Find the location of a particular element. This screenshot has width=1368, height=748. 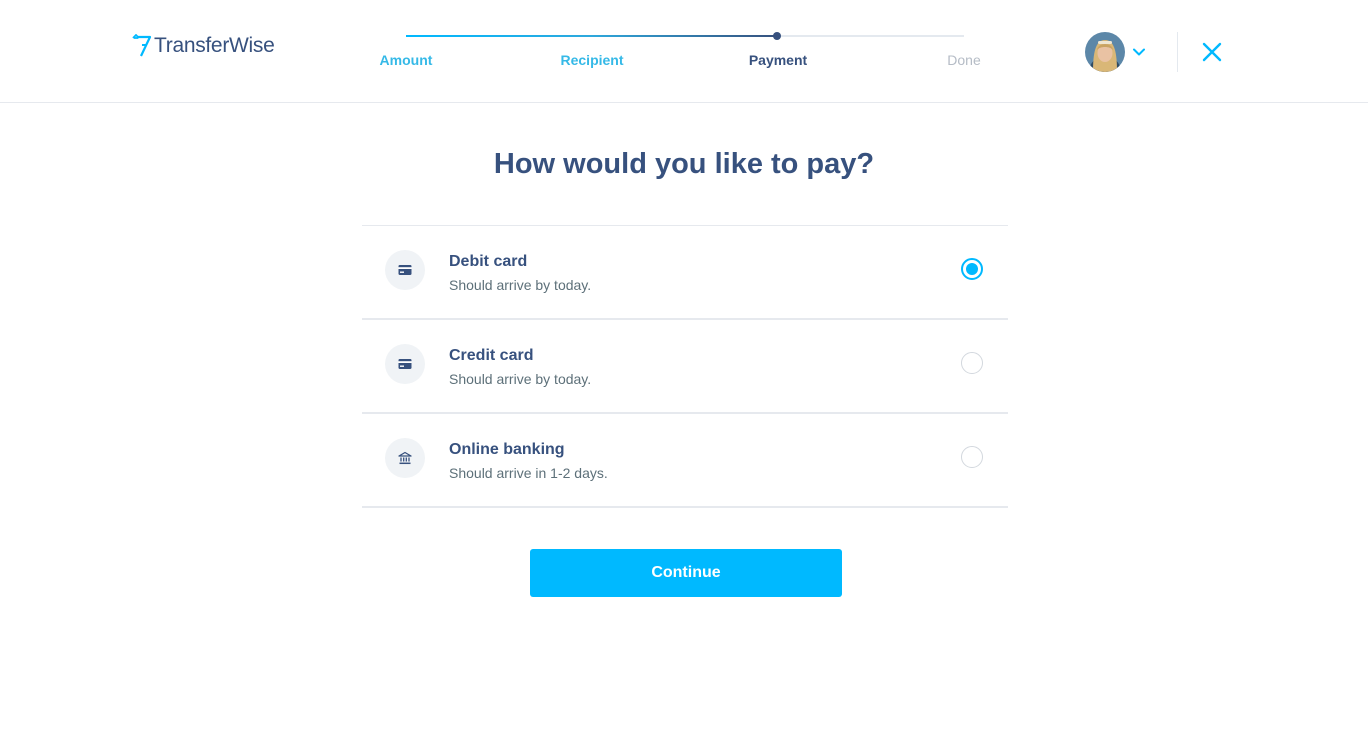

payment-option-credit-card: Credit card Should arrive by today. is located at coordinates (685, 367).